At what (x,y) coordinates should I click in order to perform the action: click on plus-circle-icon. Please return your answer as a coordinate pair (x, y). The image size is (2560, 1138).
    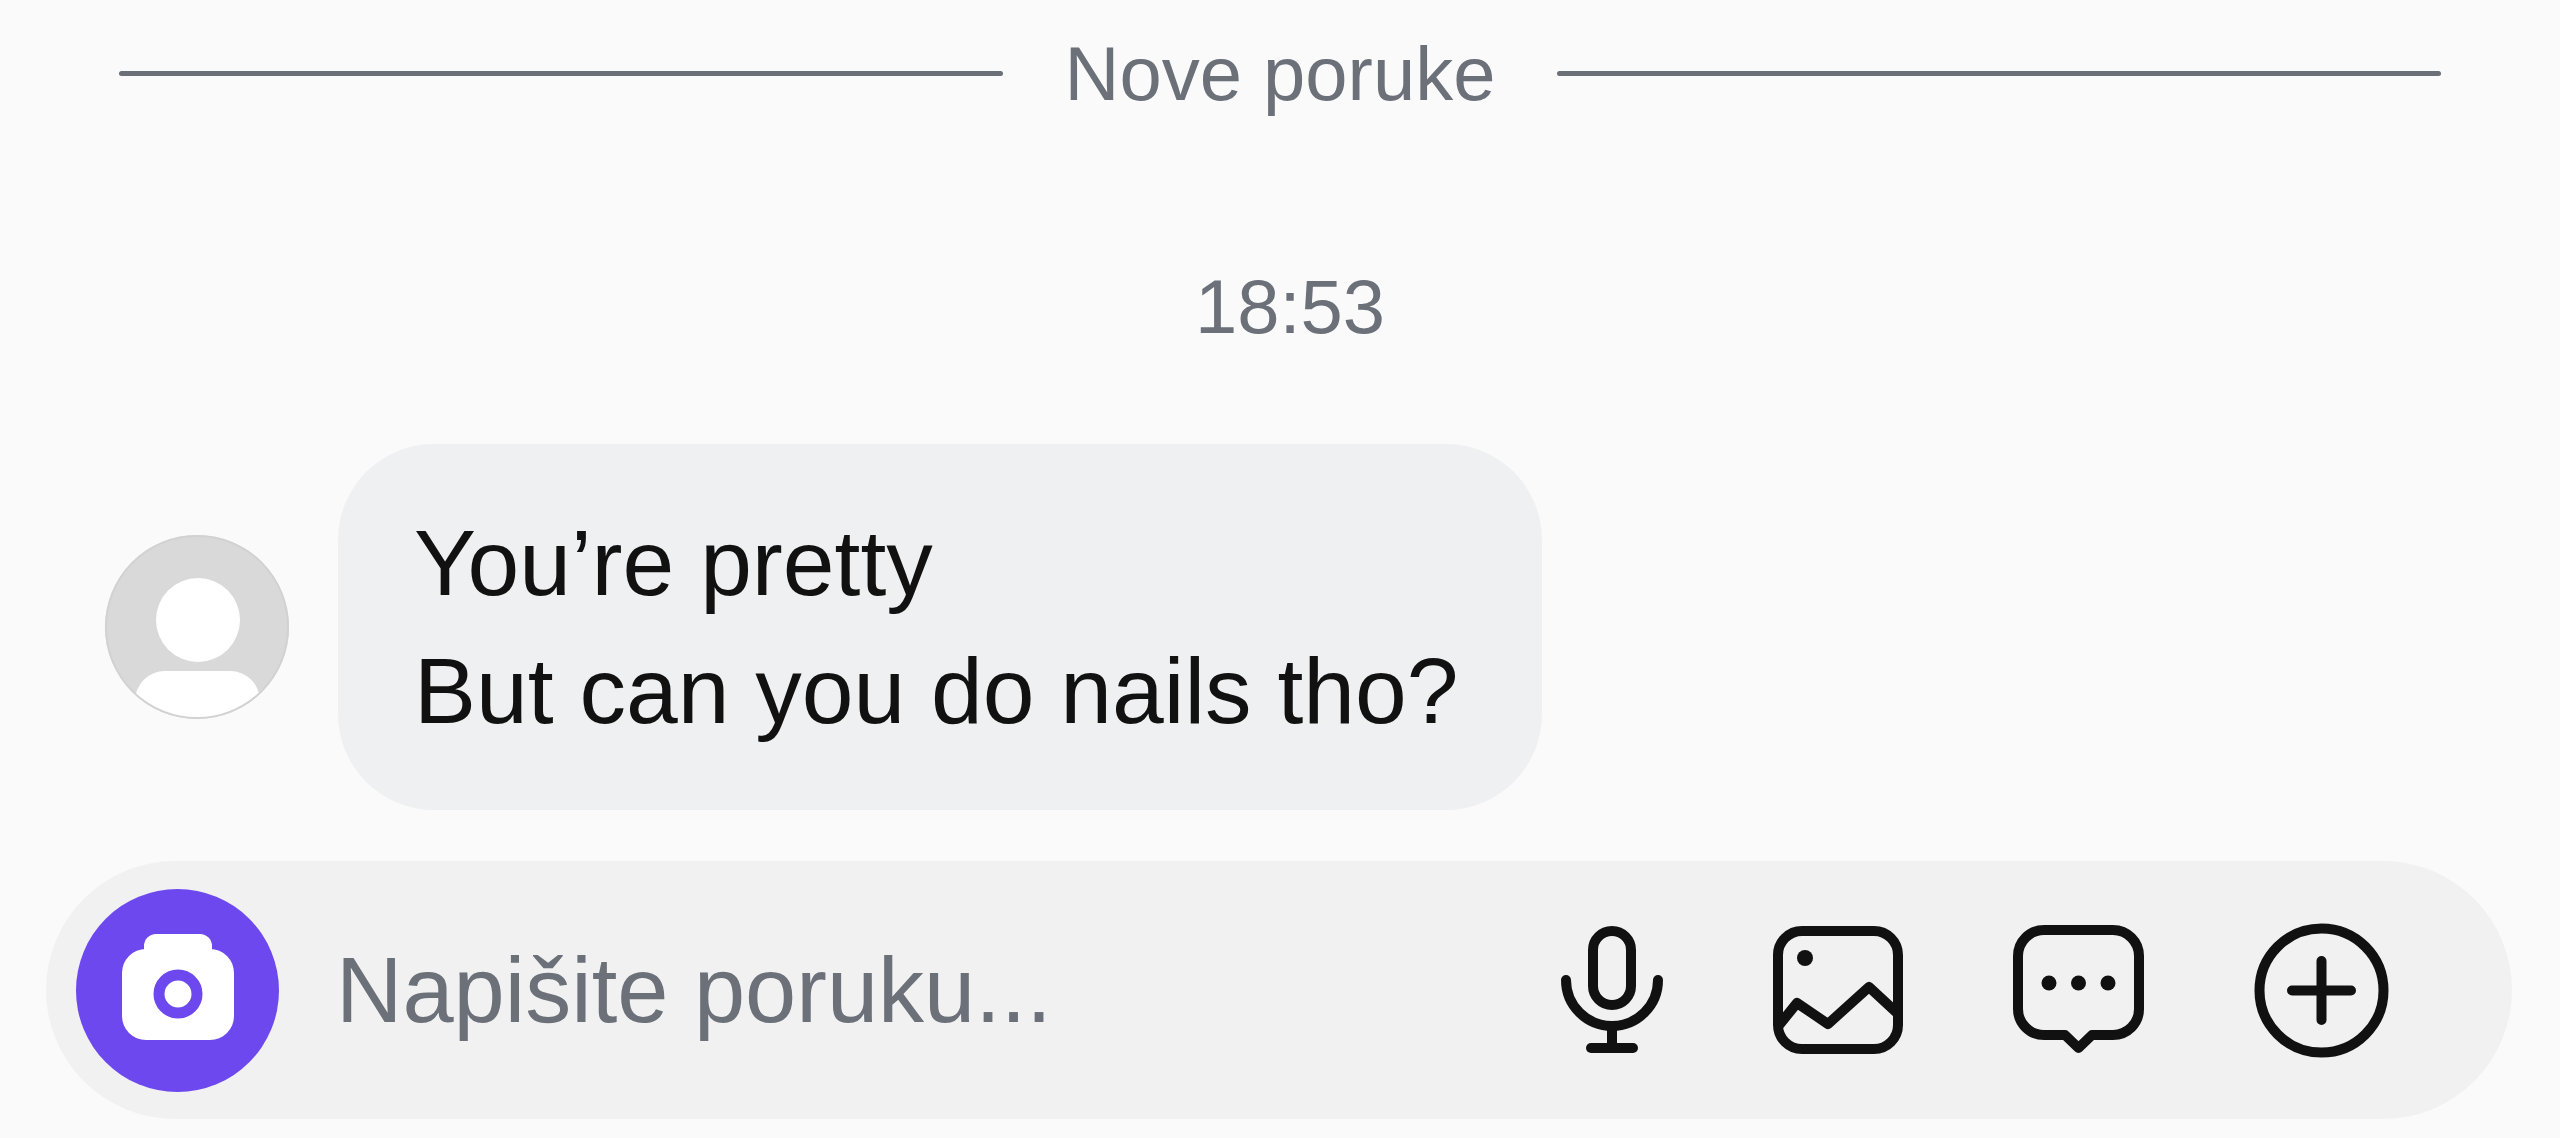
    Looking at the image, I should click on (2321, 990).